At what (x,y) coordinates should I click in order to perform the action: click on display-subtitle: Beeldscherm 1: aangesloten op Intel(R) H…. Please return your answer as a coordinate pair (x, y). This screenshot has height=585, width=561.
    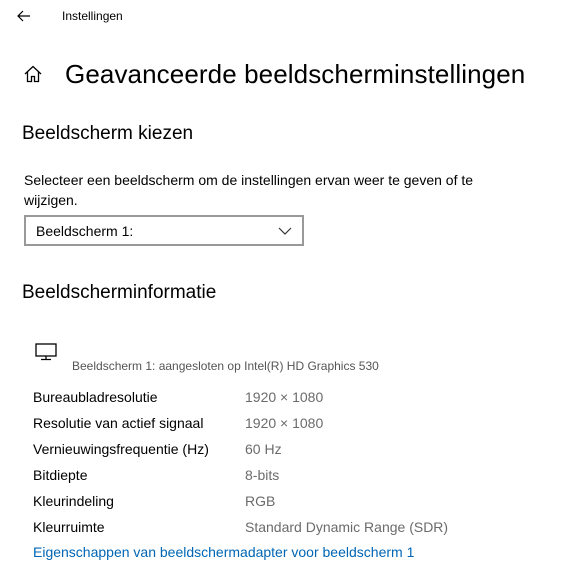
    Looking at the image, I should click on (225, 366).